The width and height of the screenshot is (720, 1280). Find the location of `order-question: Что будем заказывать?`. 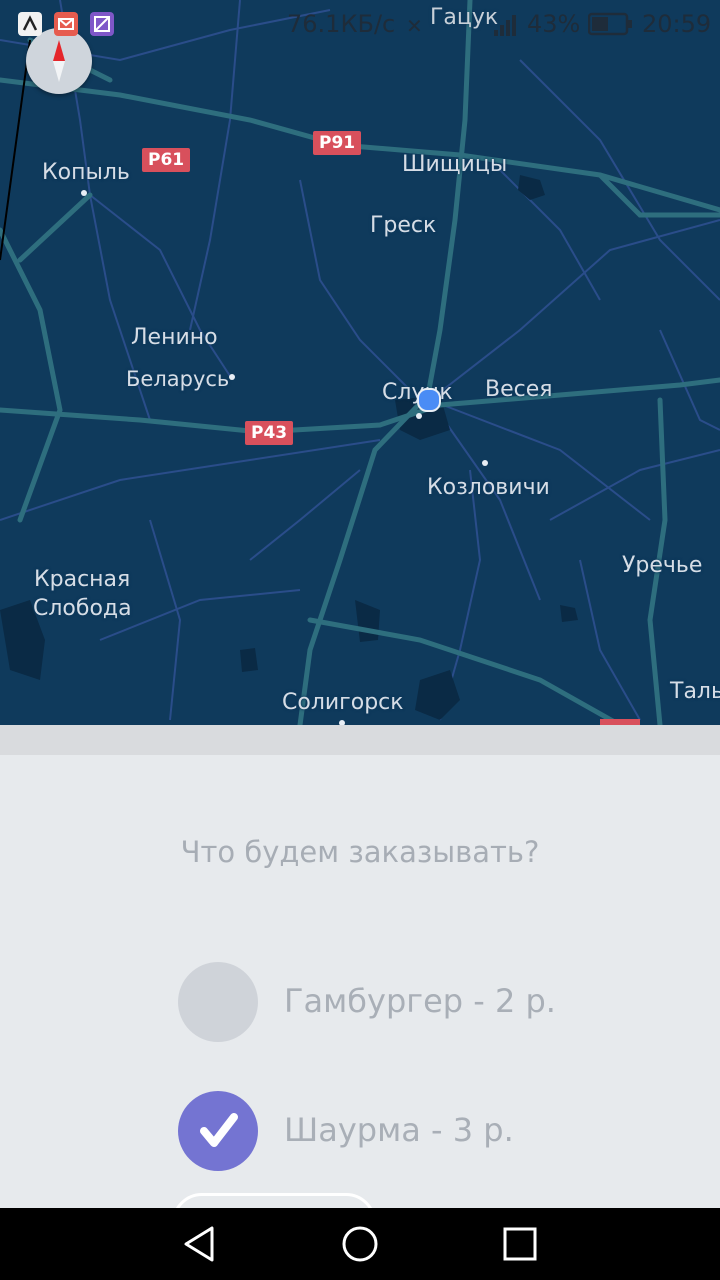

order-question: Что будем заказывать? is located at coordinates (360, 852).